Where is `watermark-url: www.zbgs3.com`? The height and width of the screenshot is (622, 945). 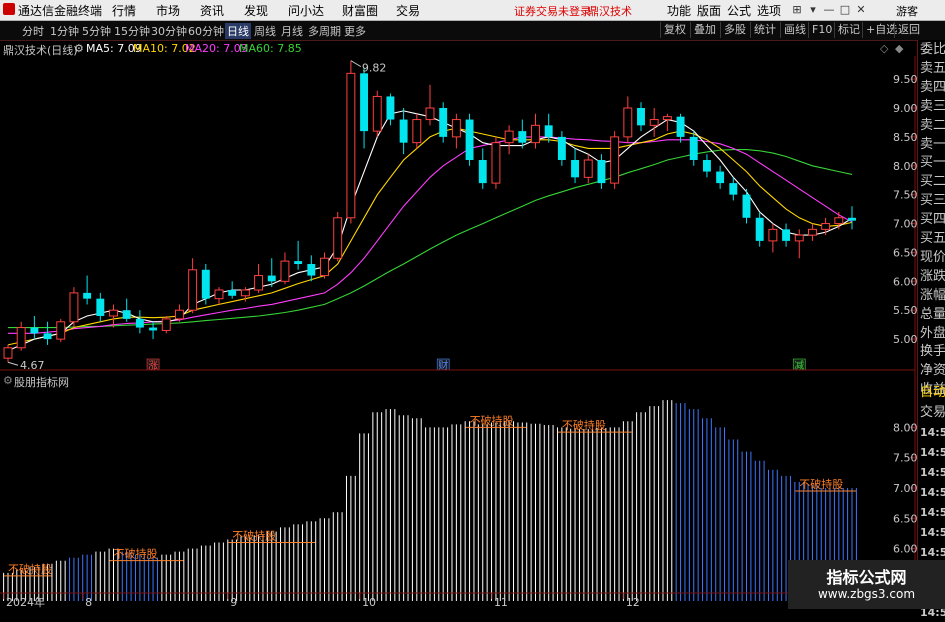
watermark-url: www.zbgs3.com is located at coordinates (866, 594).